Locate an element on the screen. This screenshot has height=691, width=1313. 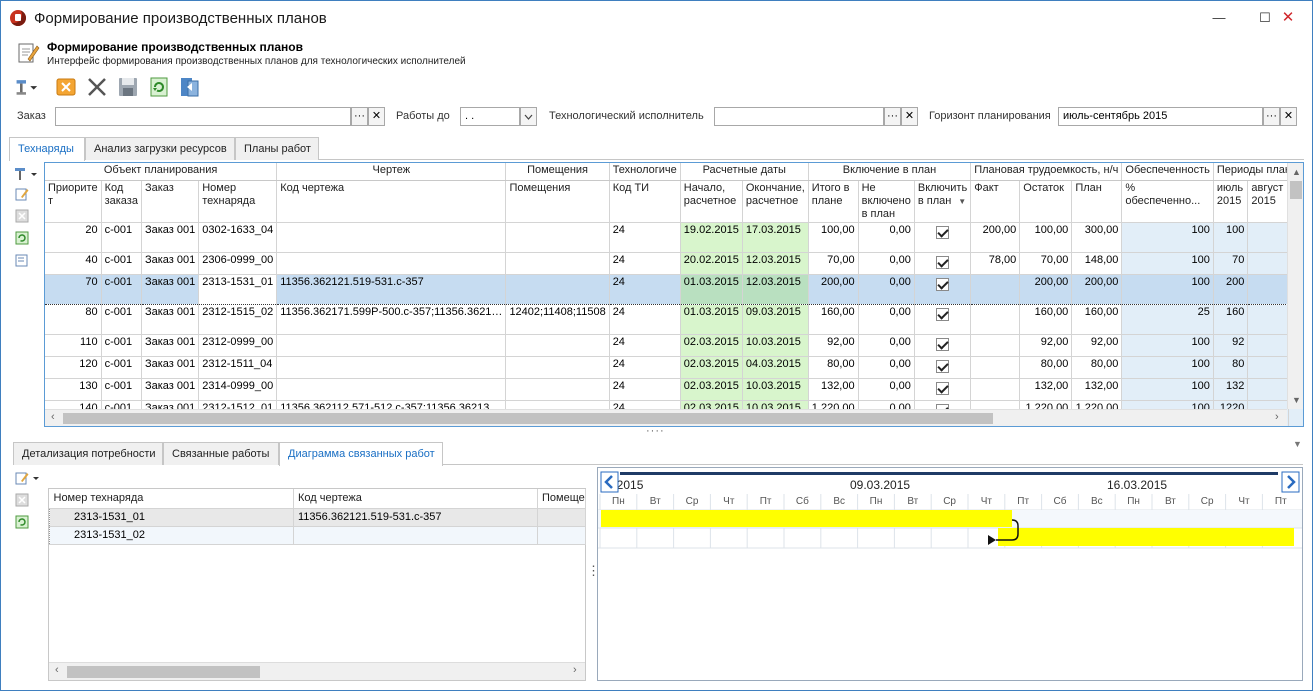
horizontal-splitter: ···· is located at coordinates (655, 431).